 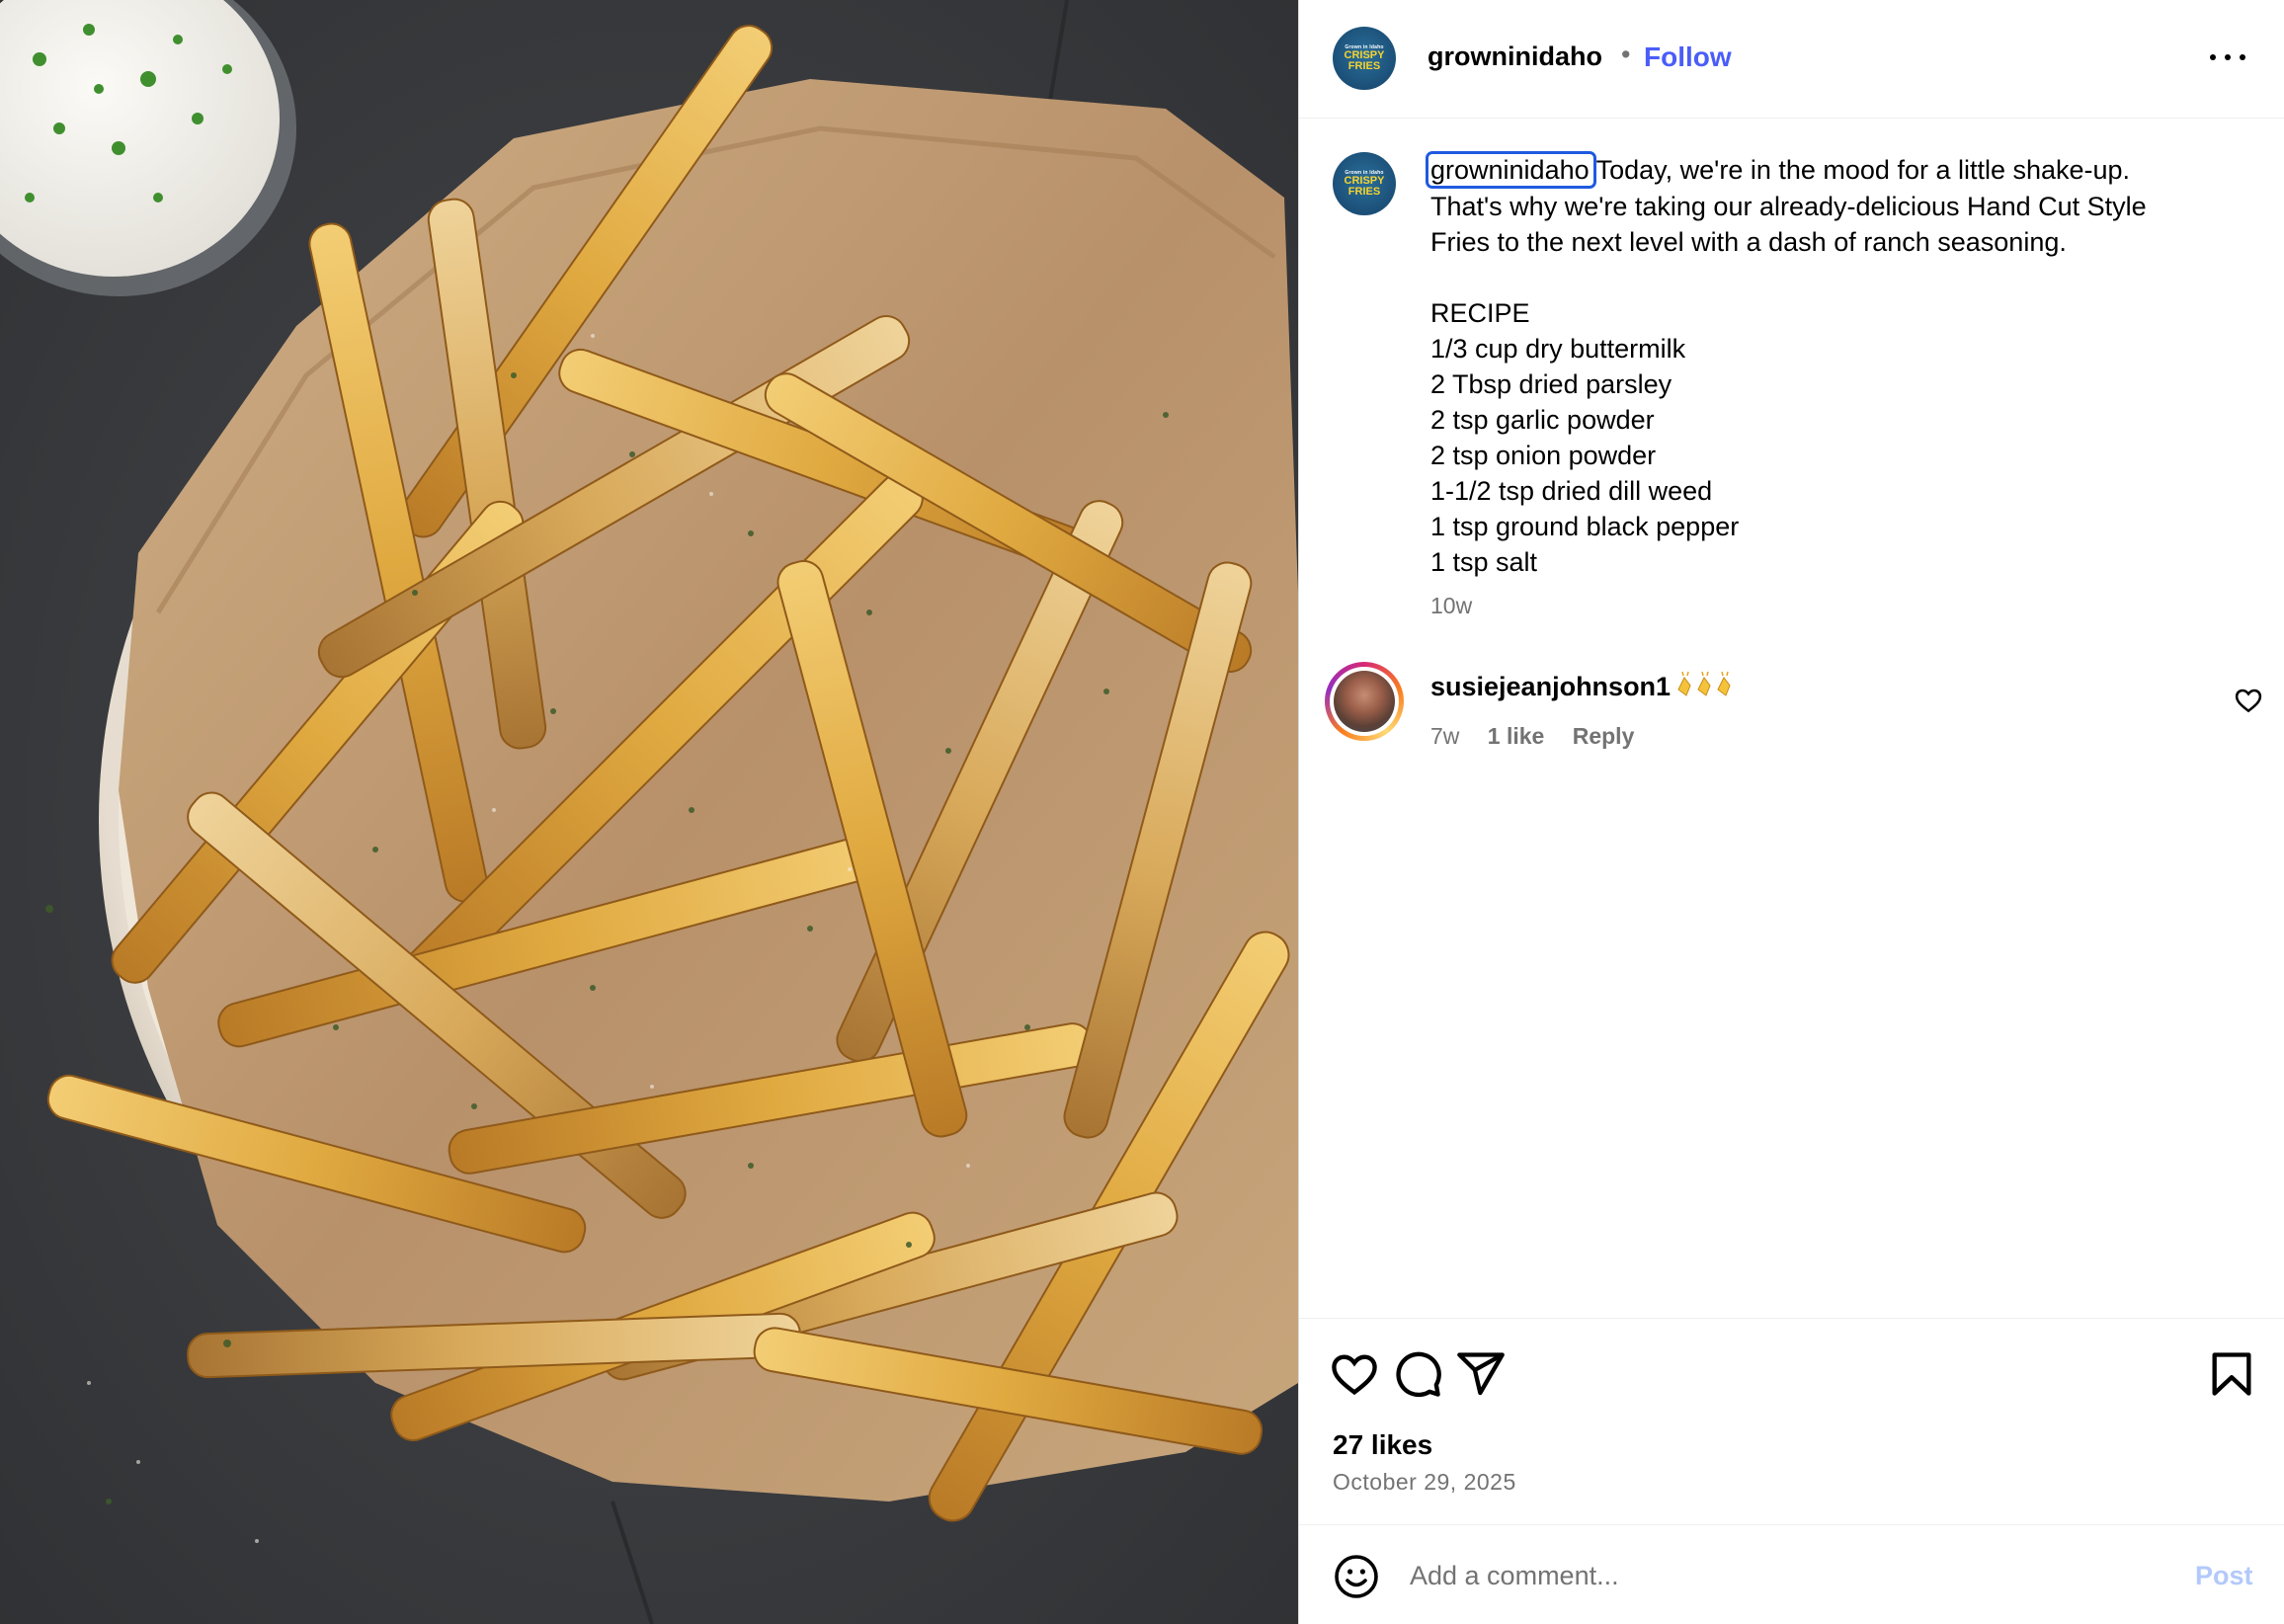 I want to click on comment-heart-icon, so click(x=2248, y=700).